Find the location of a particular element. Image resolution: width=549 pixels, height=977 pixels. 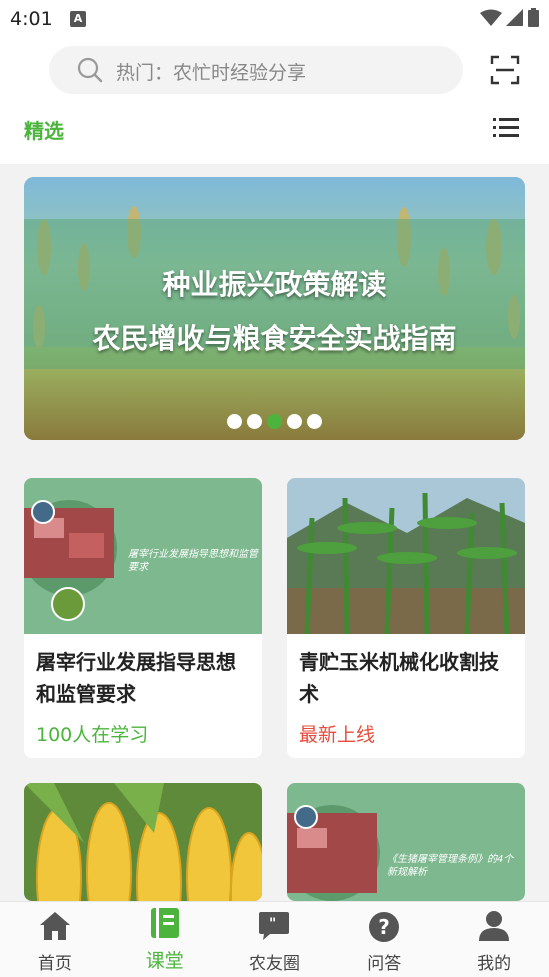

thumbnail-caption: 《生猪屠宰管理条例》的4个新规解析 is located at coordinates (450, 866).